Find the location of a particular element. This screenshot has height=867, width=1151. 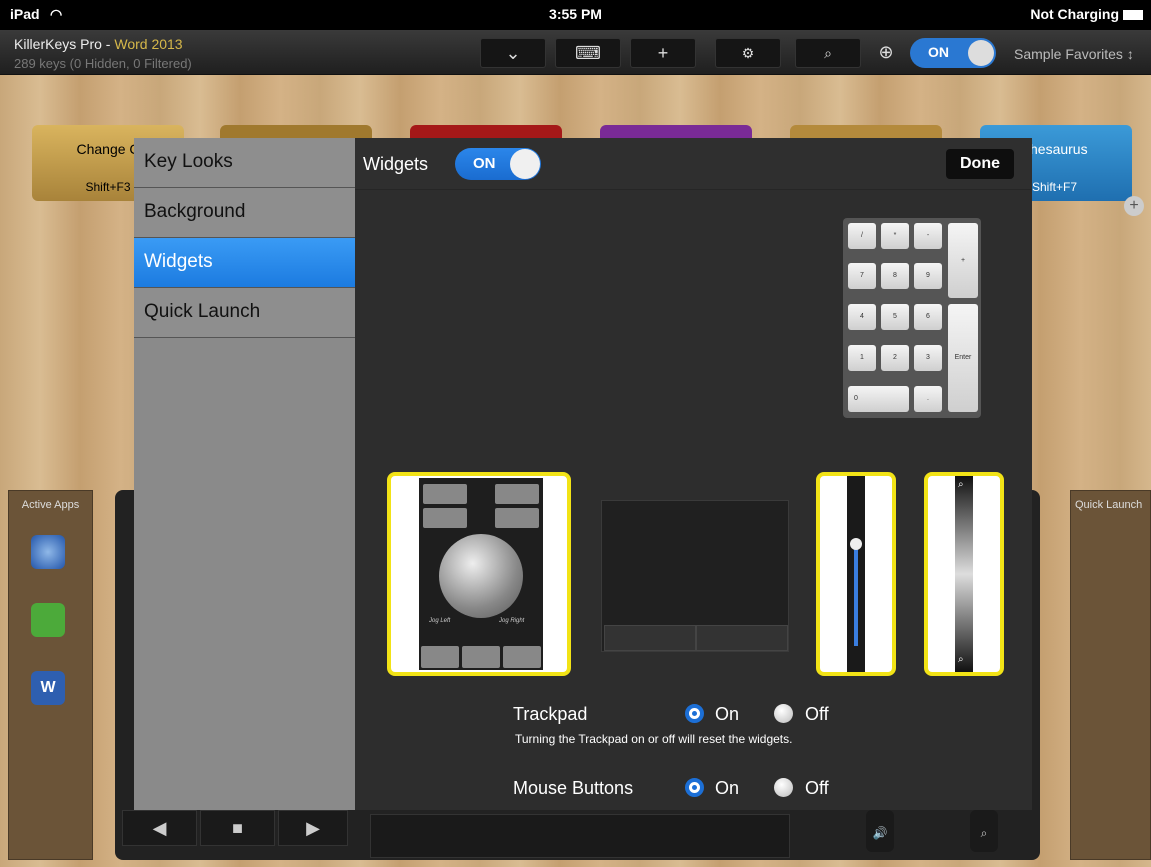

bottom-trackpad-buttons is located at coordinates (580, 836).